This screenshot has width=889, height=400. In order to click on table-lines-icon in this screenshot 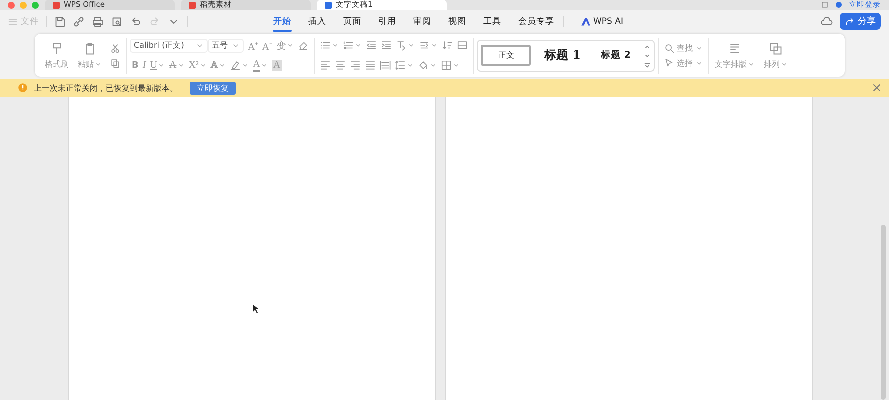, I will do `click(462, 45)`.